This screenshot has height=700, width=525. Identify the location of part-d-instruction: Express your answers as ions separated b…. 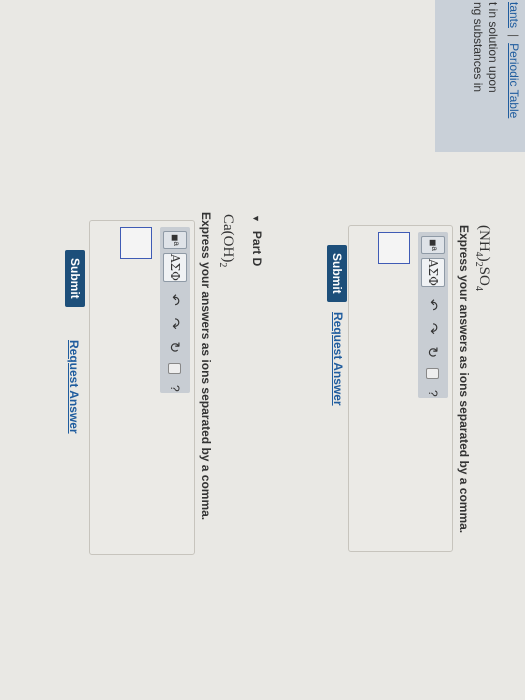
(206, 366).